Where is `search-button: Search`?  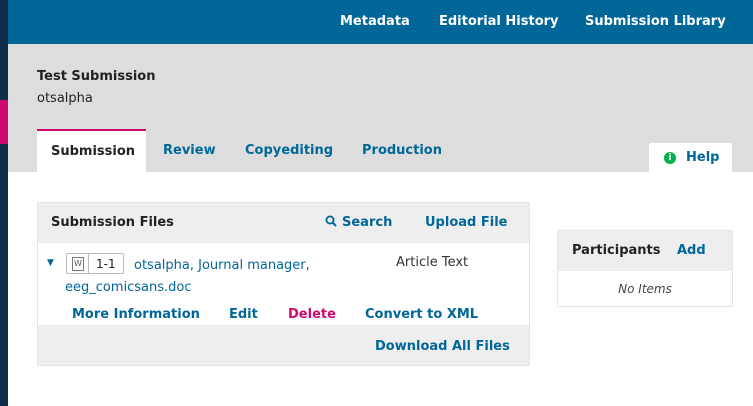
search-button: Search is located at coordinates (358, 222).